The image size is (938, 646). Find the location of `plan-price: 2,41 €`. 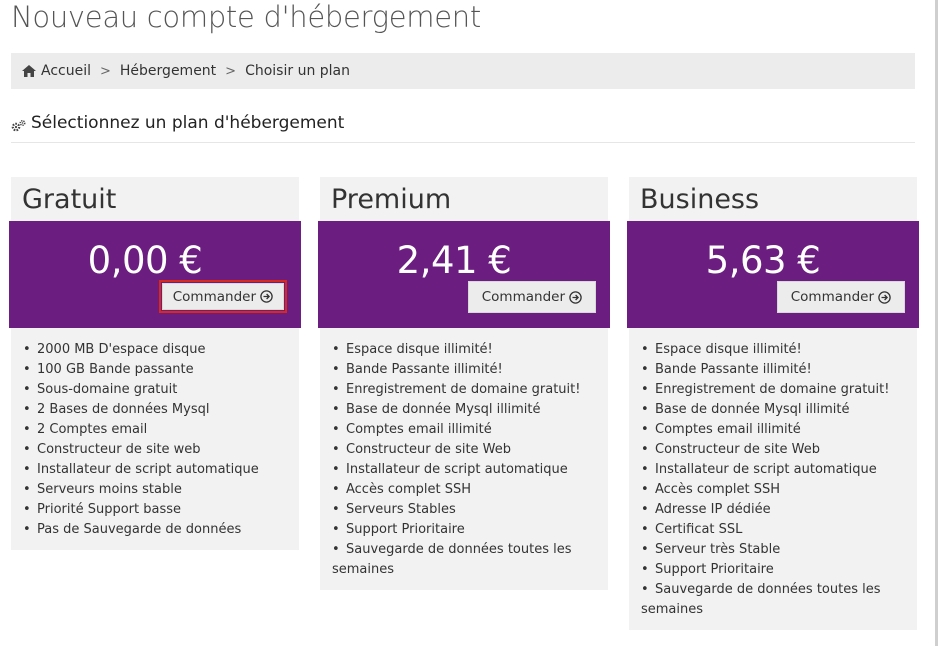

plan-price: 2,41 € is located at coordinates (454, 260).